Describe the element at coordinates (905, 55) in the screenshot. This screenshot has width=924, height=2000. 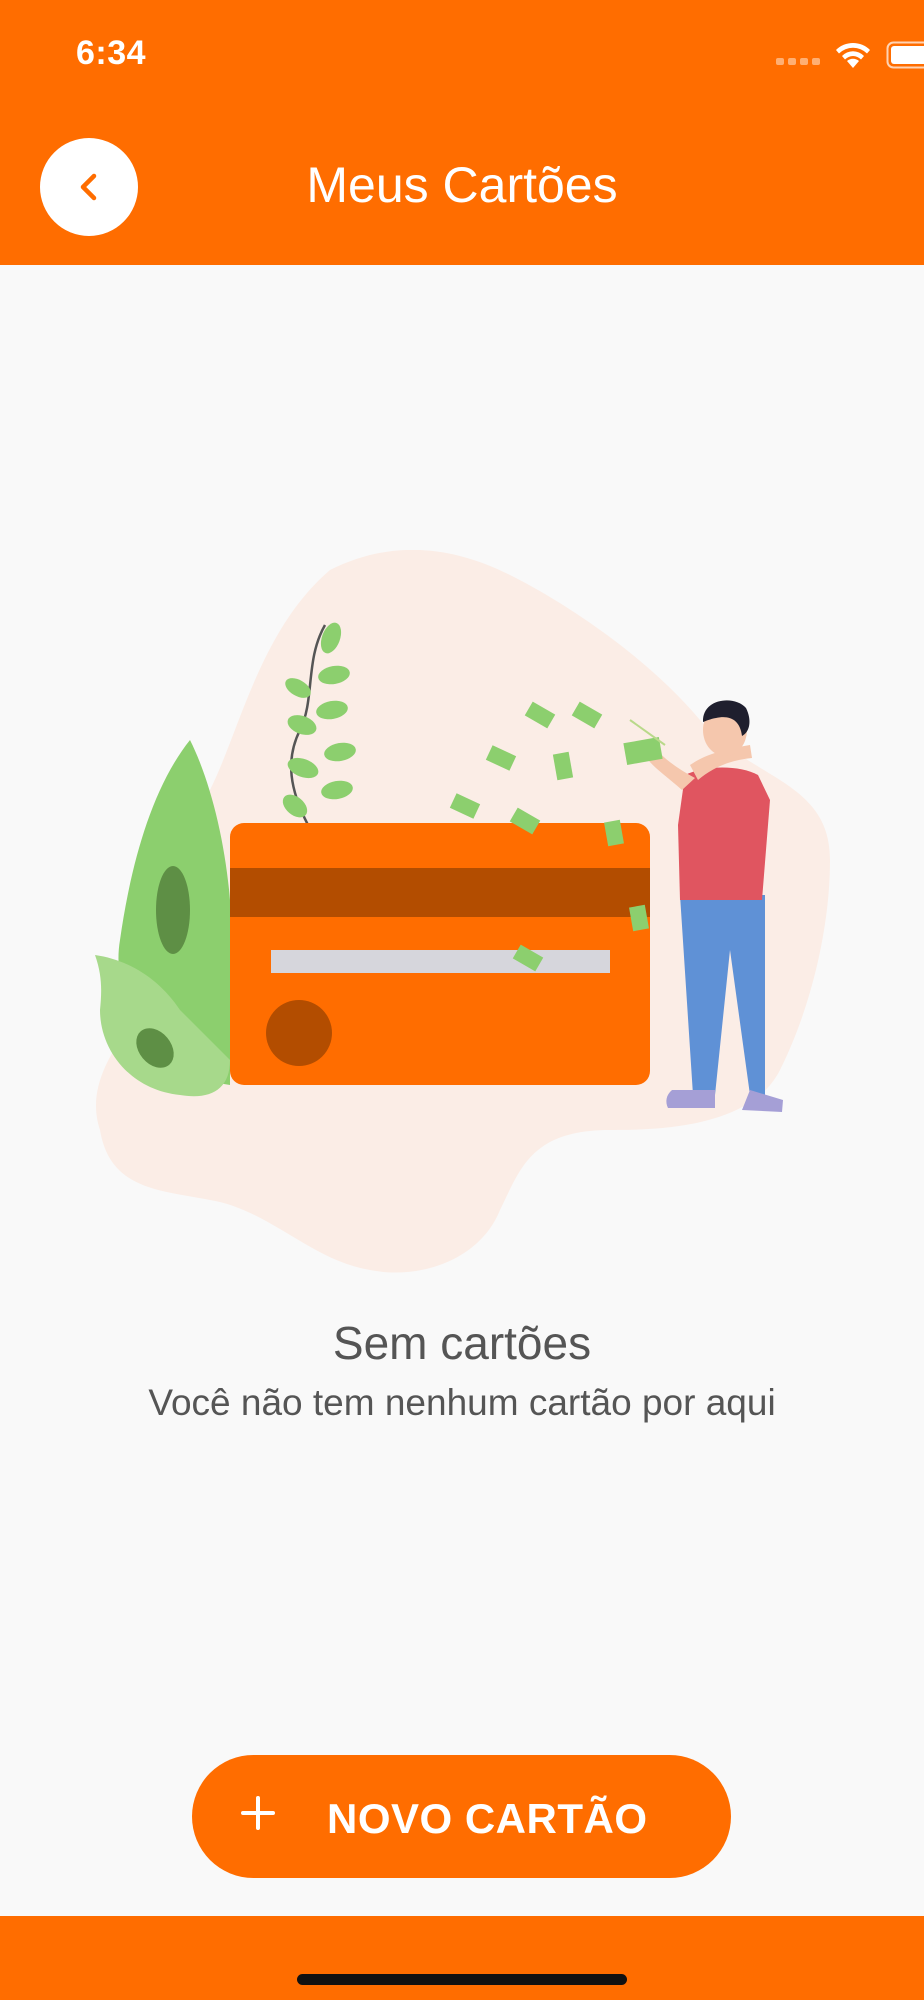
I see `battery-icon` at that location.